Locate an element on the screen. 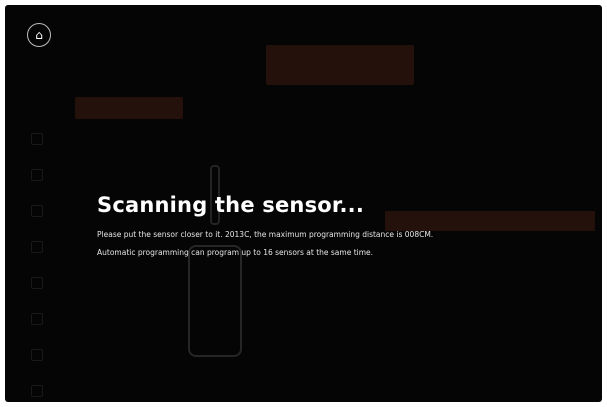 This screenshot has height=407, width=607. tab-left is located at coordinates (169, 65).